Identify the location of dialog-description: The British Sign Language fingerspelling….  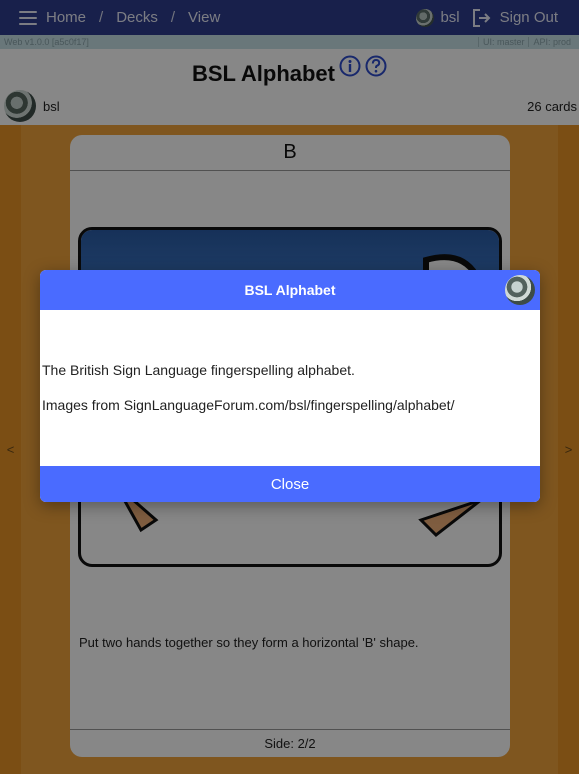
(198, 370).